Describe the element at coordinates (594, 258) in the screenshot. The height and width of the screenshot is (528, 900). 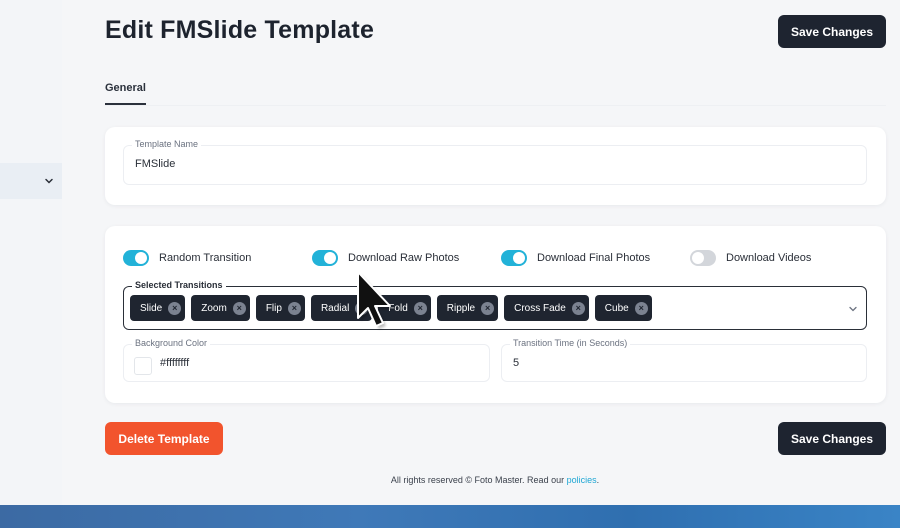
I see `toggle-label: Download Final Photos` at that location.